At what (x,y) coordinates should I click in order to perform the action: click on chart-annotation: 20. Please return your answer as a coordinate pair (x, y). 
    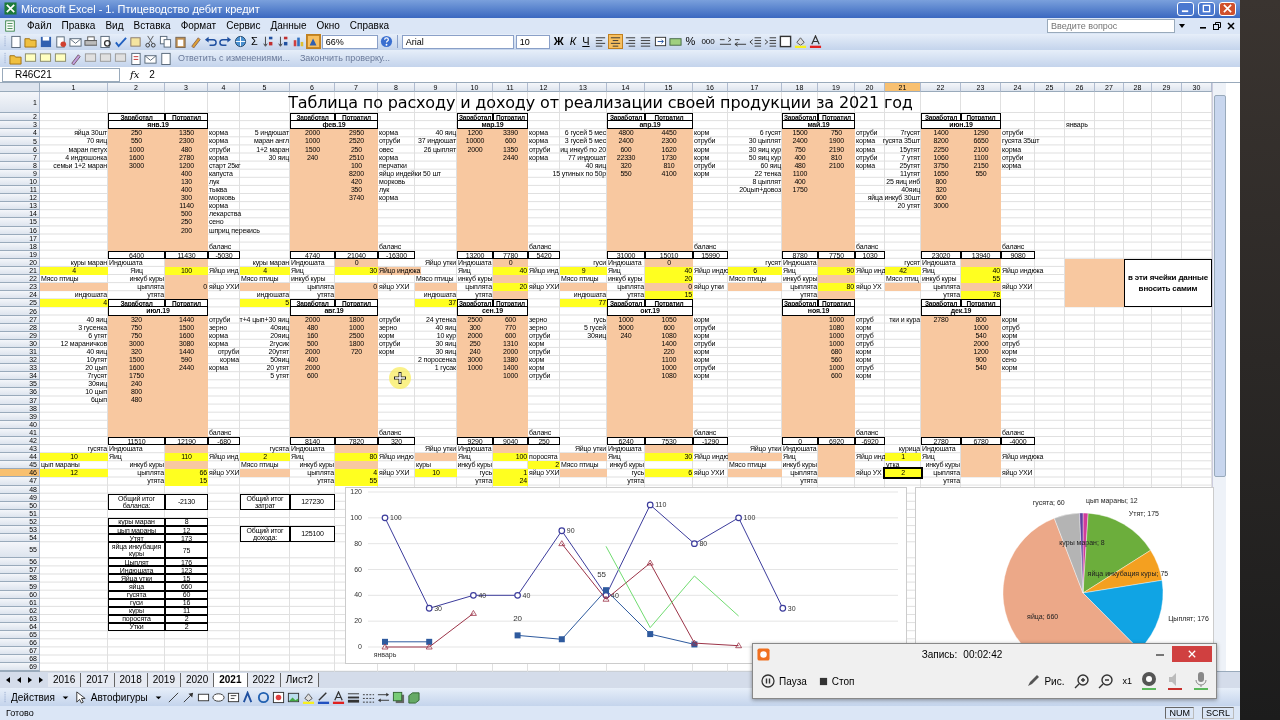
    Looking at the image, I should click on (518, 619).